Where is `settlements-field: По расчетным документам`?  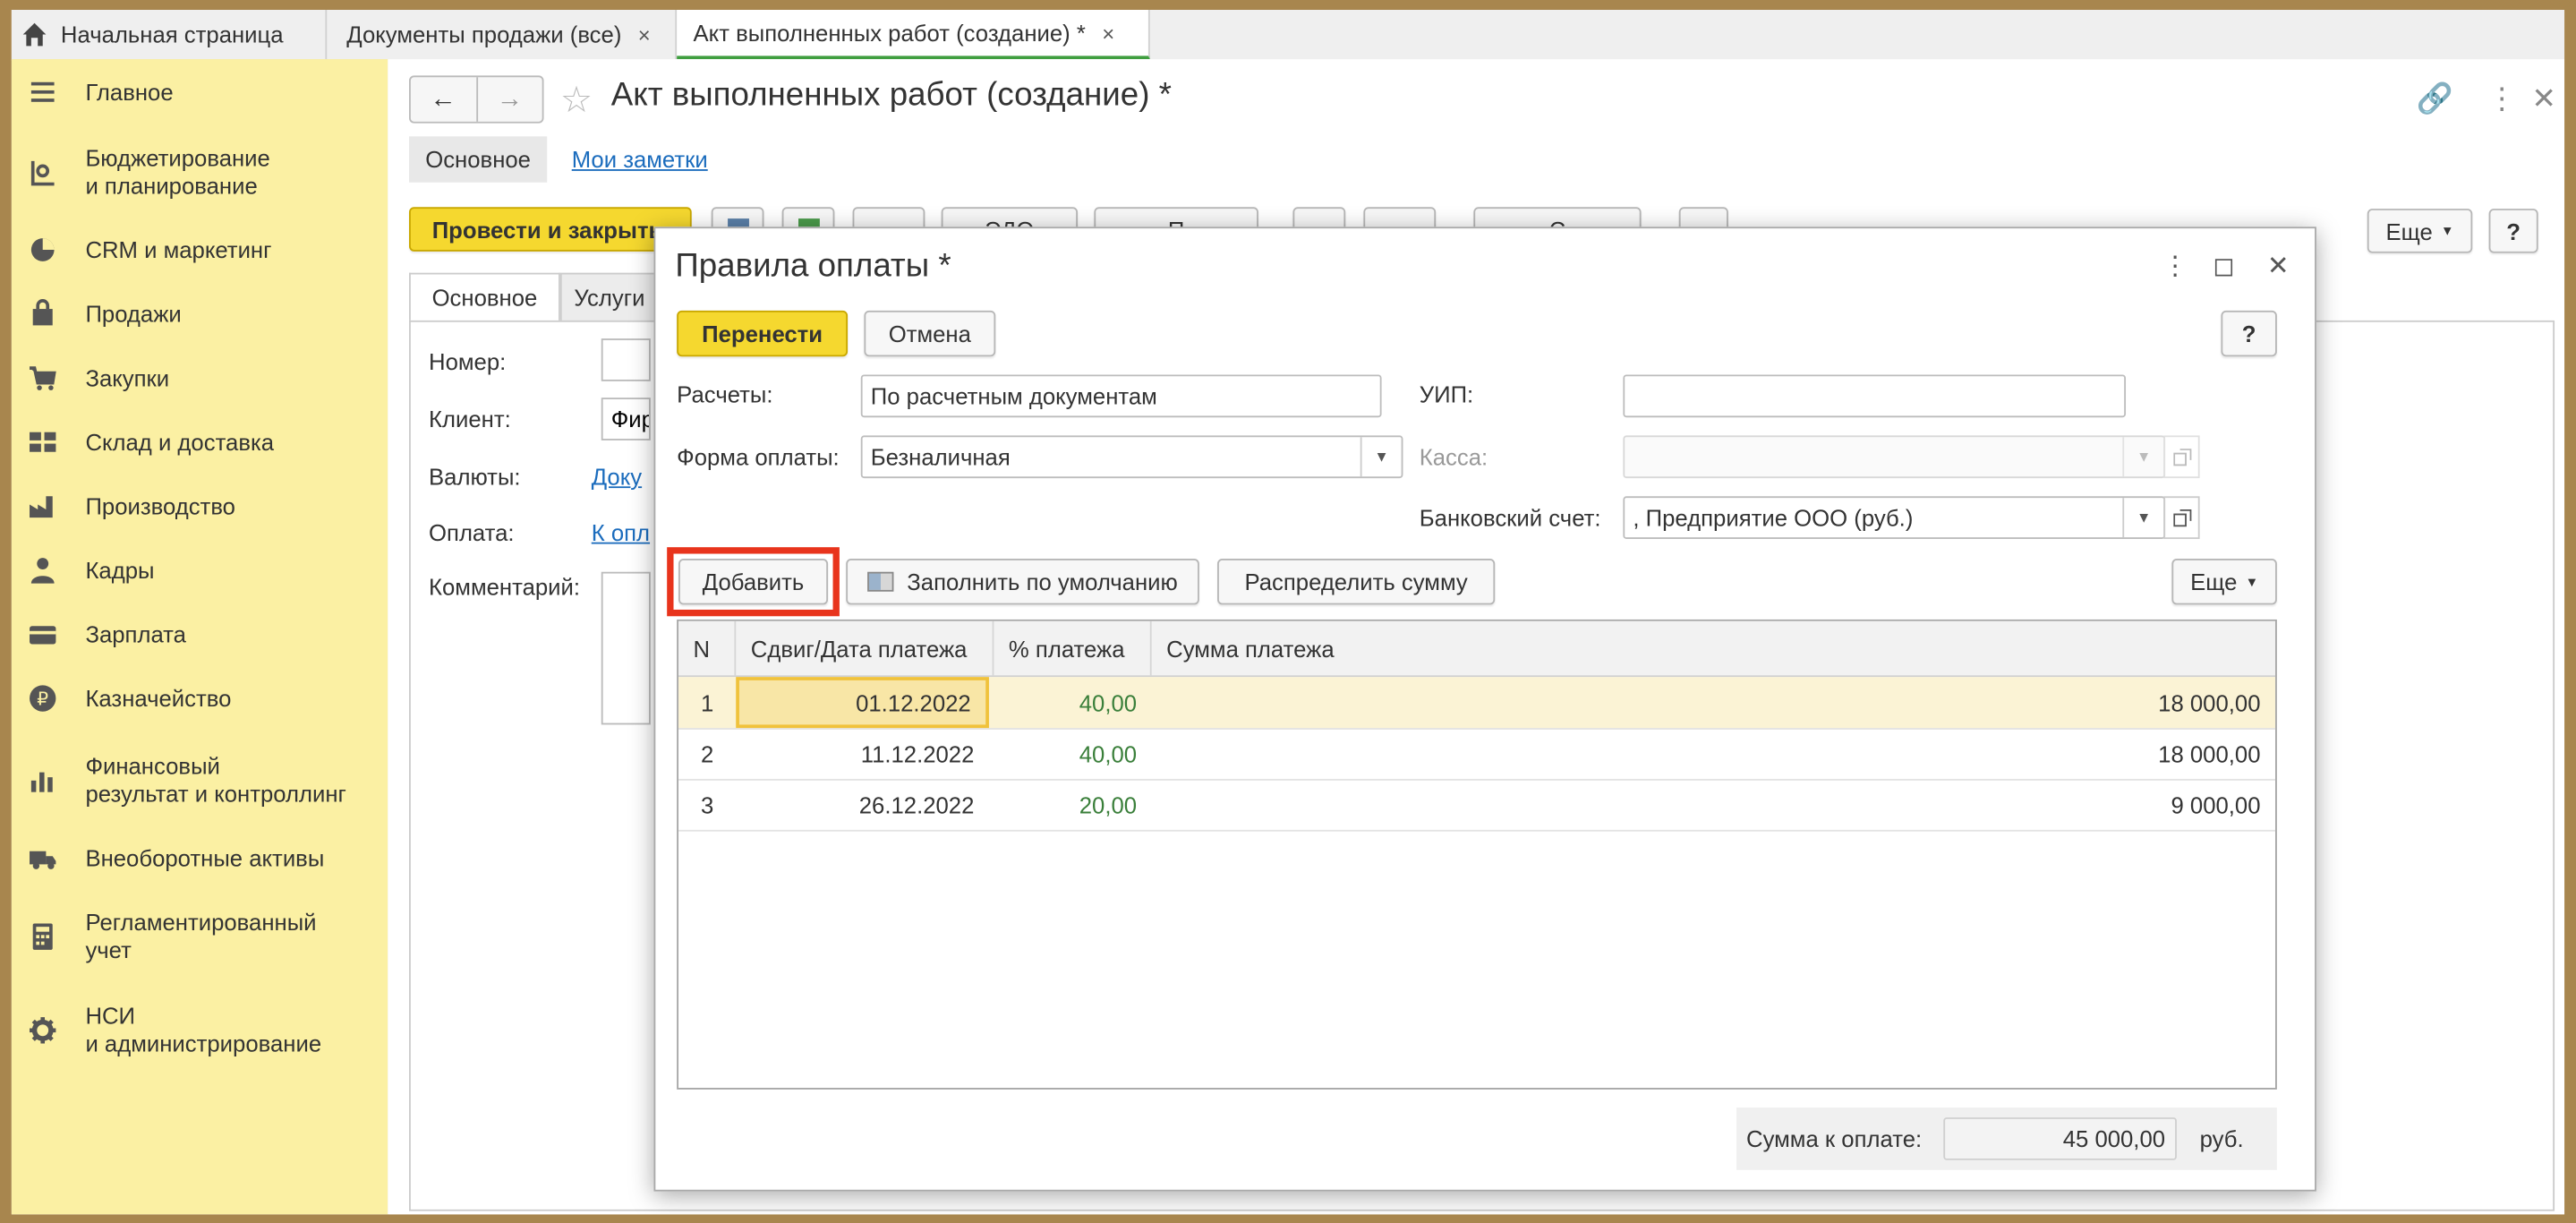 settlements-field: По расчетным документам is located at coordinates (1121, 396).